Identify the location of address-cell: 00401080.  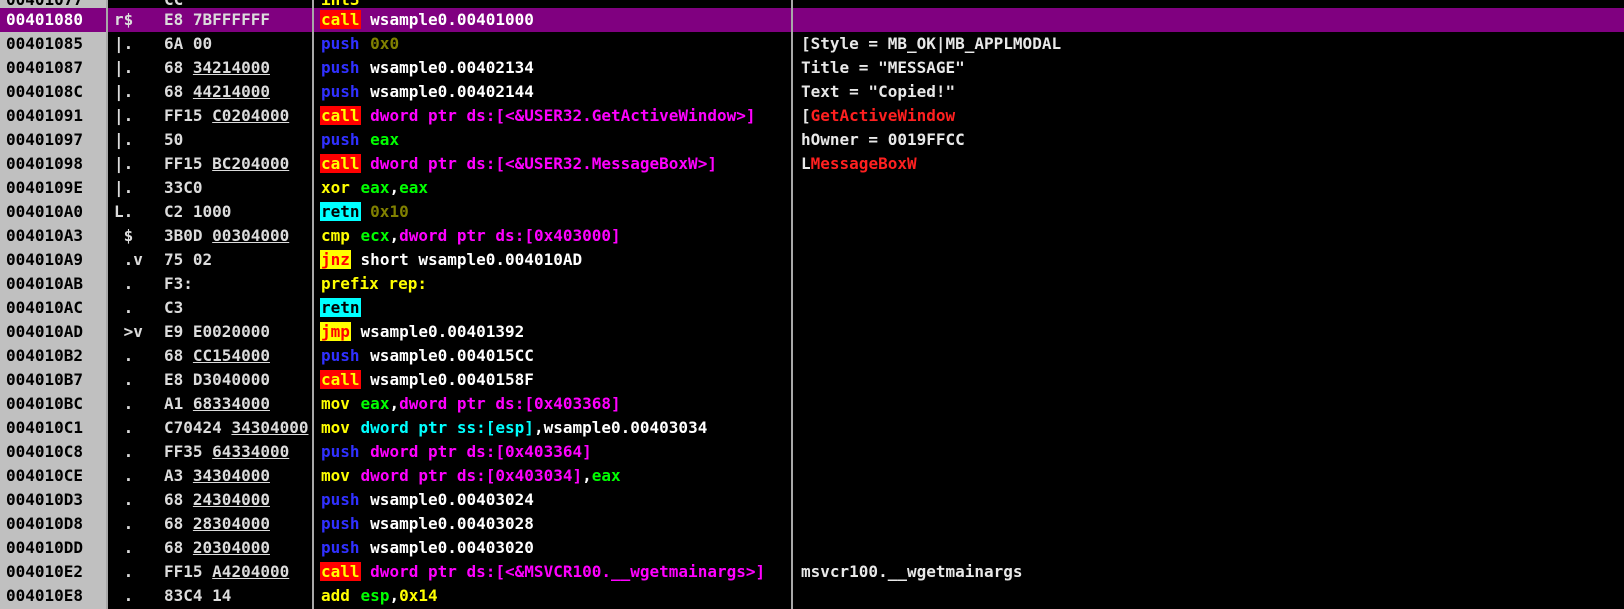
(54, 20).